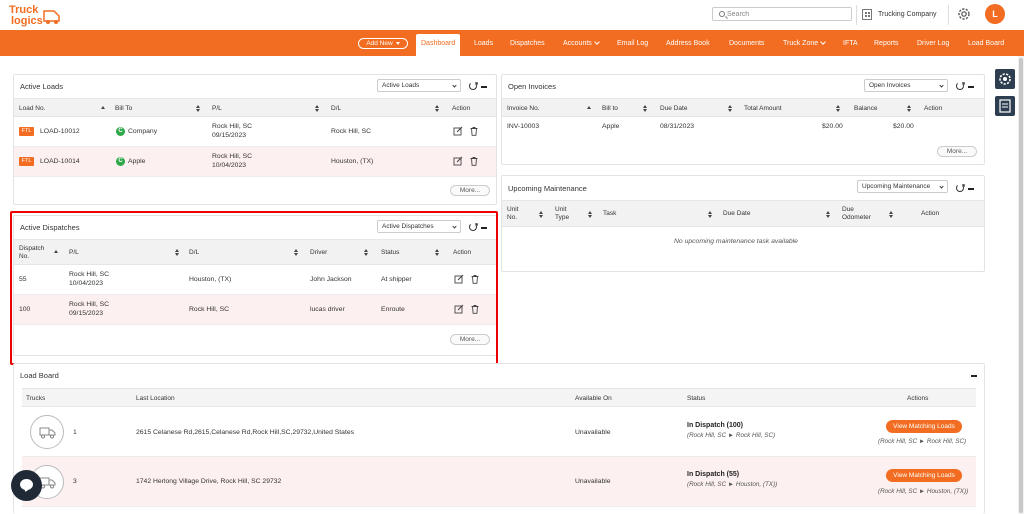  Describe the element at coordinates (527, 43) in the screenshot. I see `nav-dispatches: Dispatches` at that location.